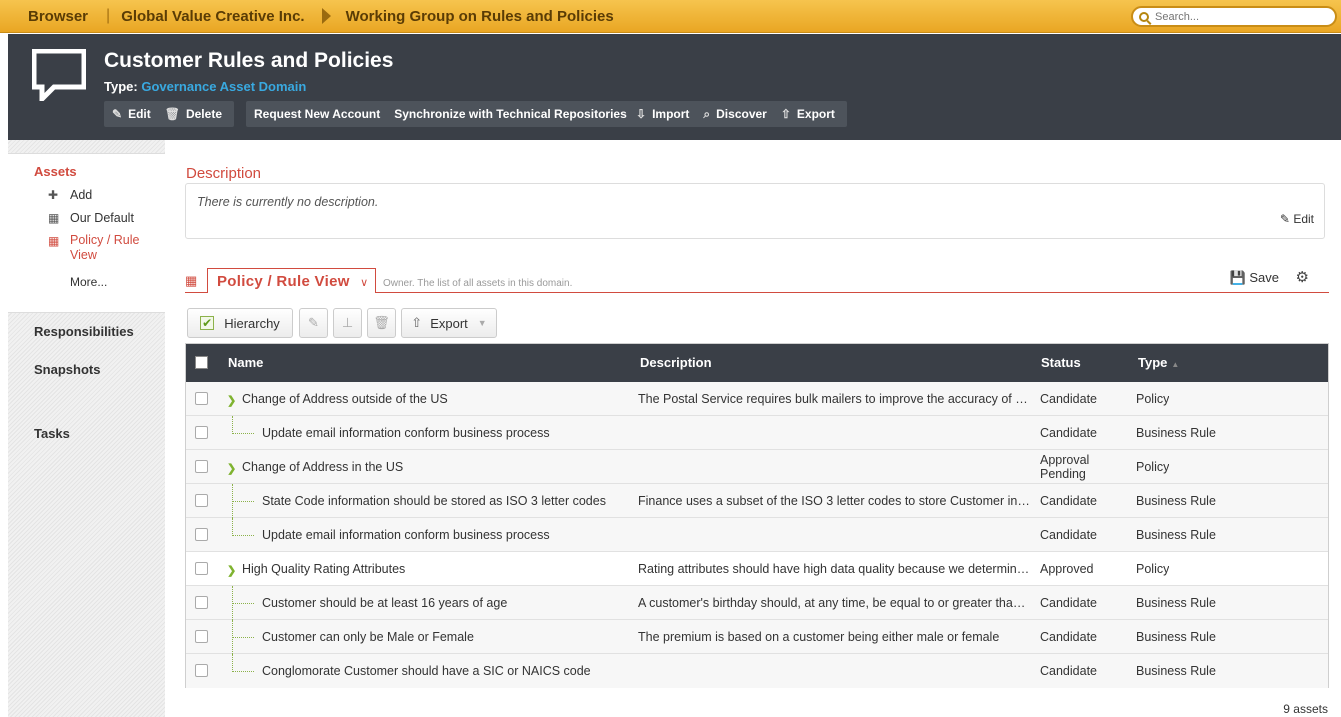 This screenshot has height=717, width=1341. I want to click on sidebar-item-add: ✚ Add, so click(106, 195).